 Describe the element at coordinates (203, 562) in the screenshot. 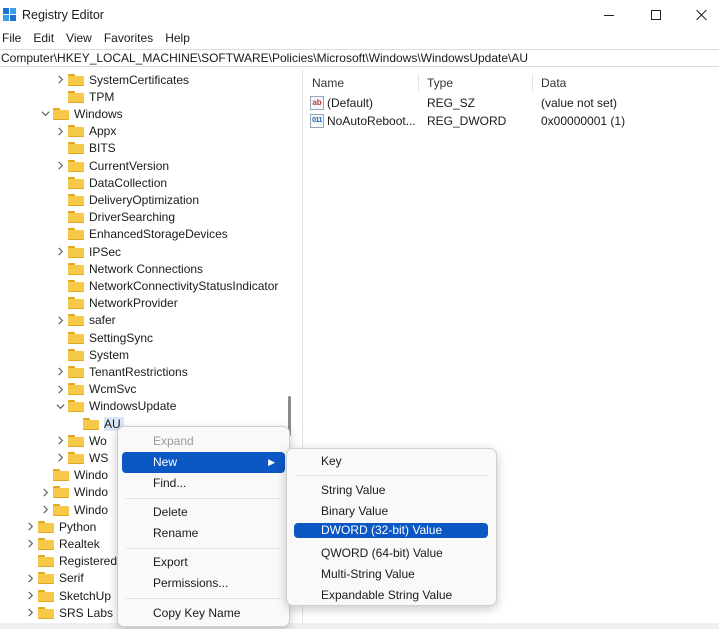

I see `menu-item-export: Export` at that location.